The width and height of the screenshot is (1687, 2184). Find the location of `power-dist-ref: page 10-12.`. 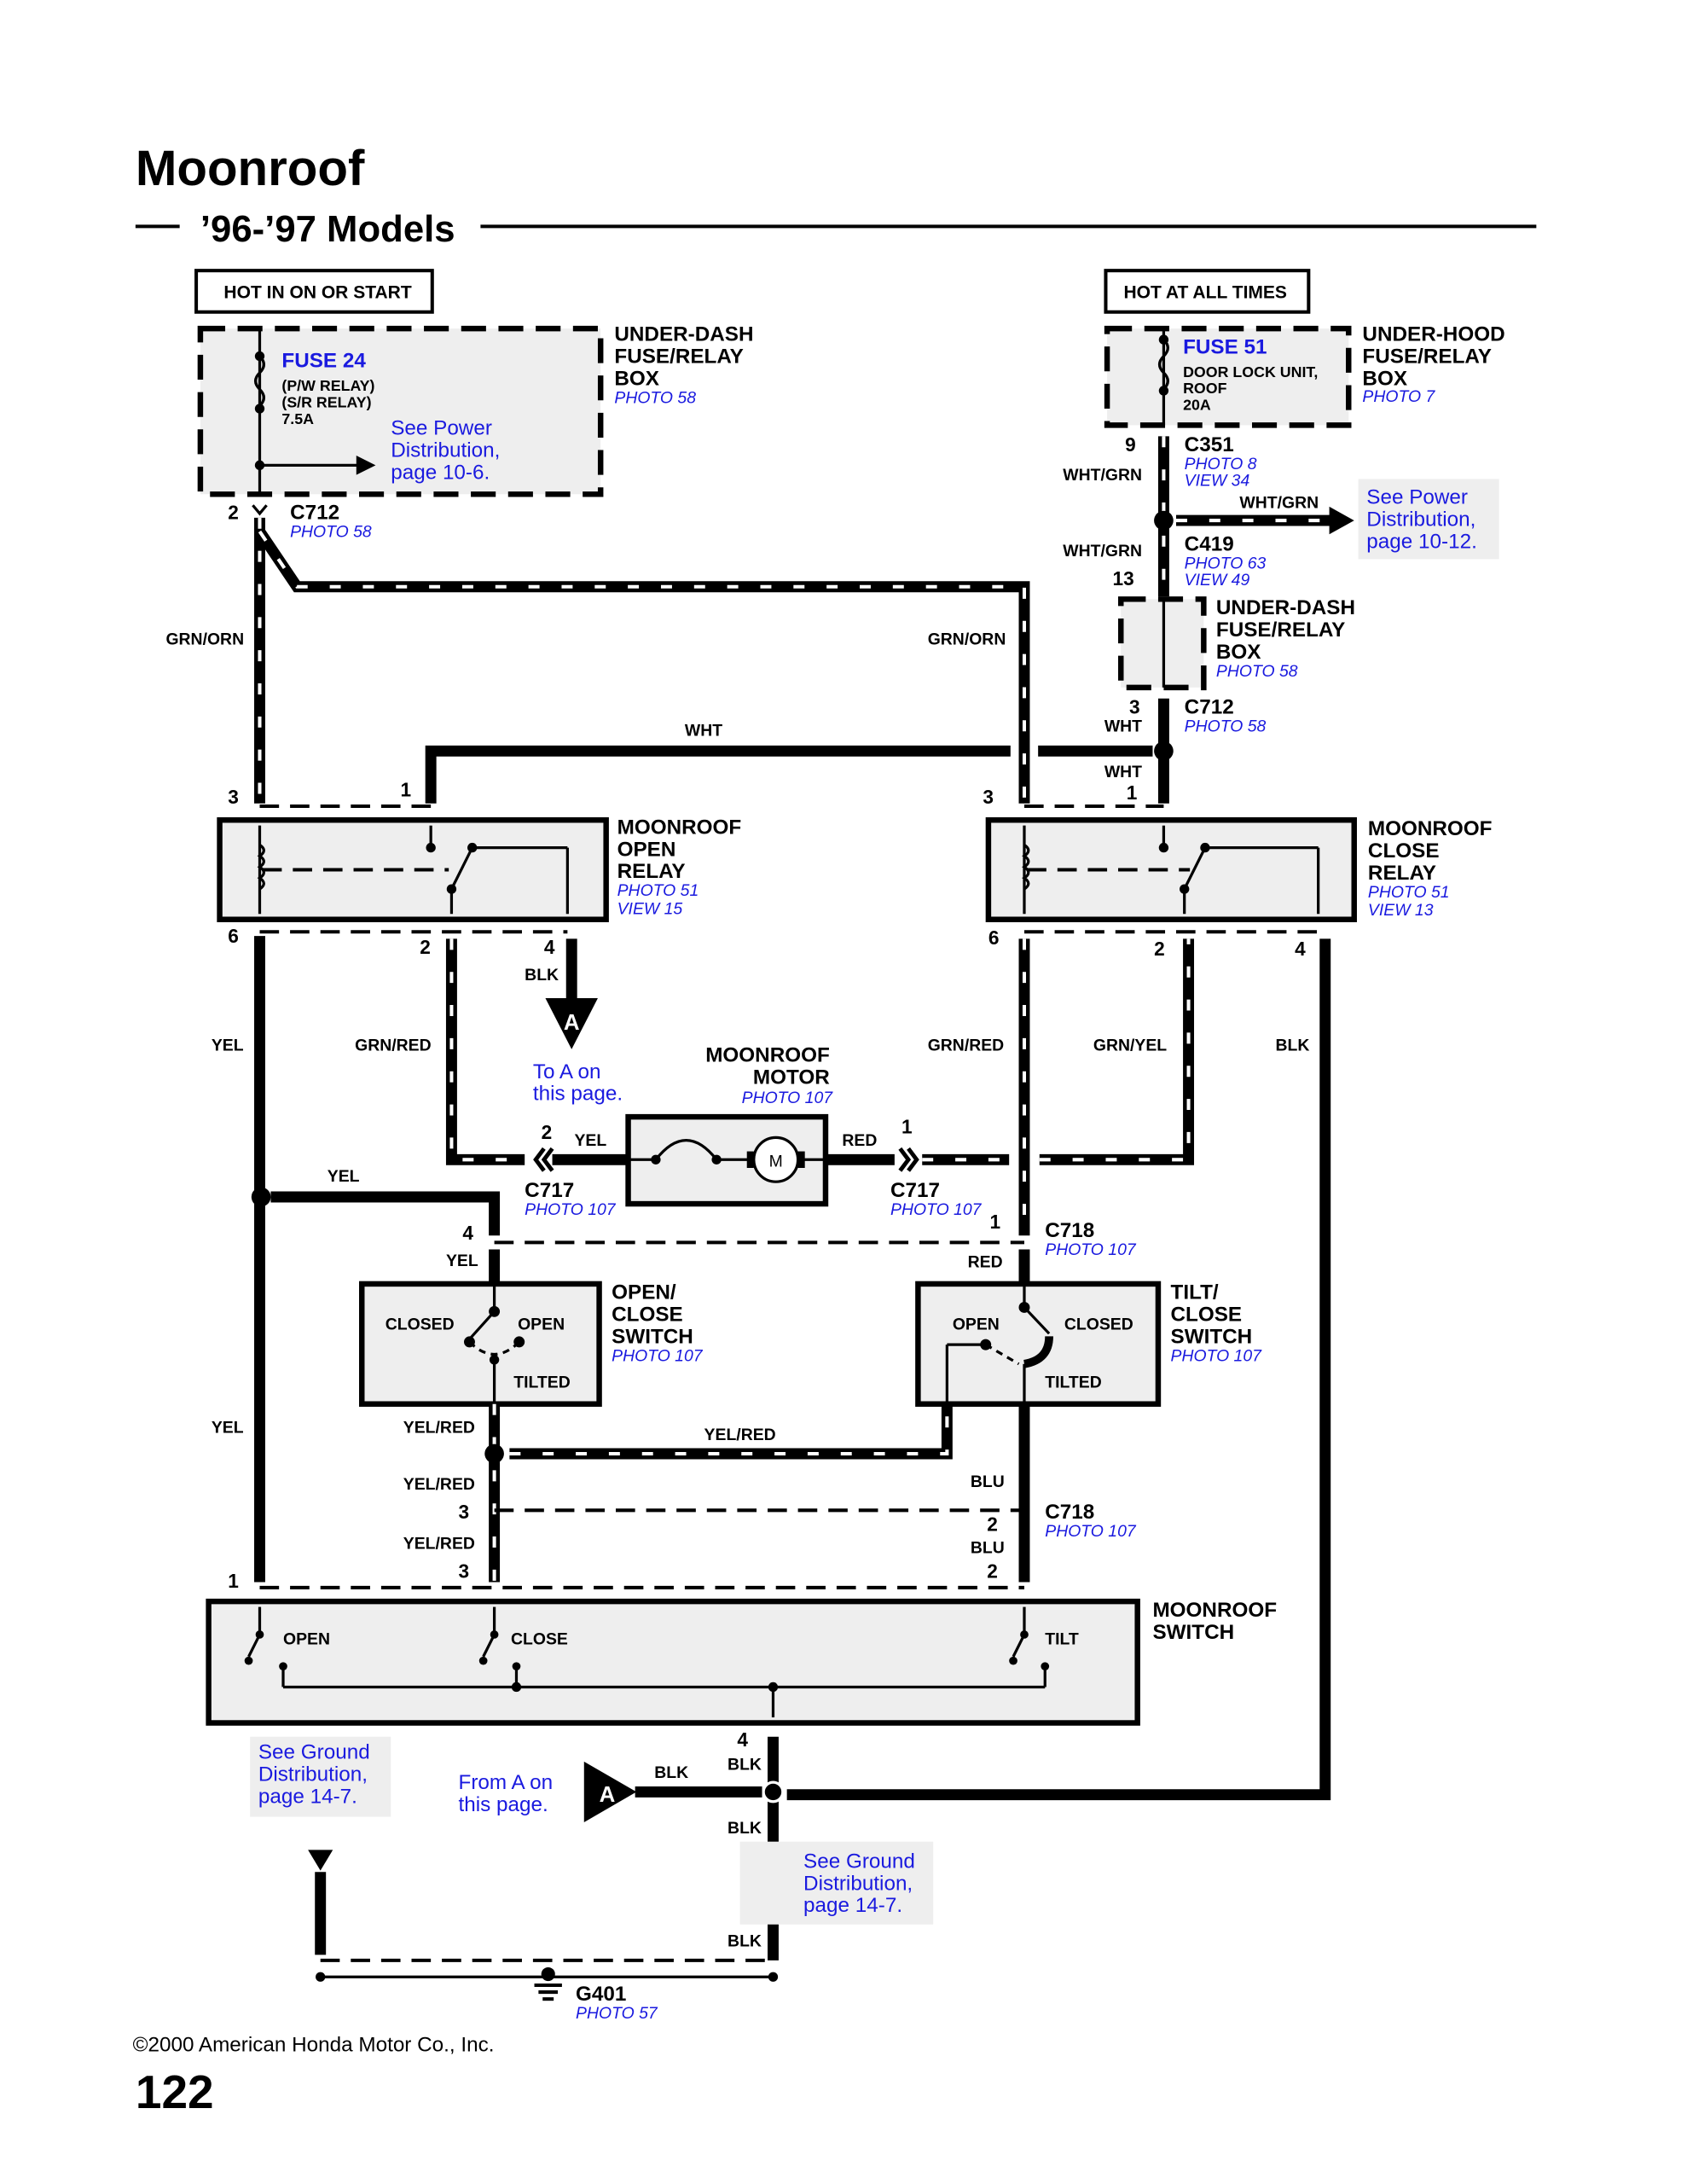

power-dist-ref: page 10-12. is located at coordinates (1421, 541).